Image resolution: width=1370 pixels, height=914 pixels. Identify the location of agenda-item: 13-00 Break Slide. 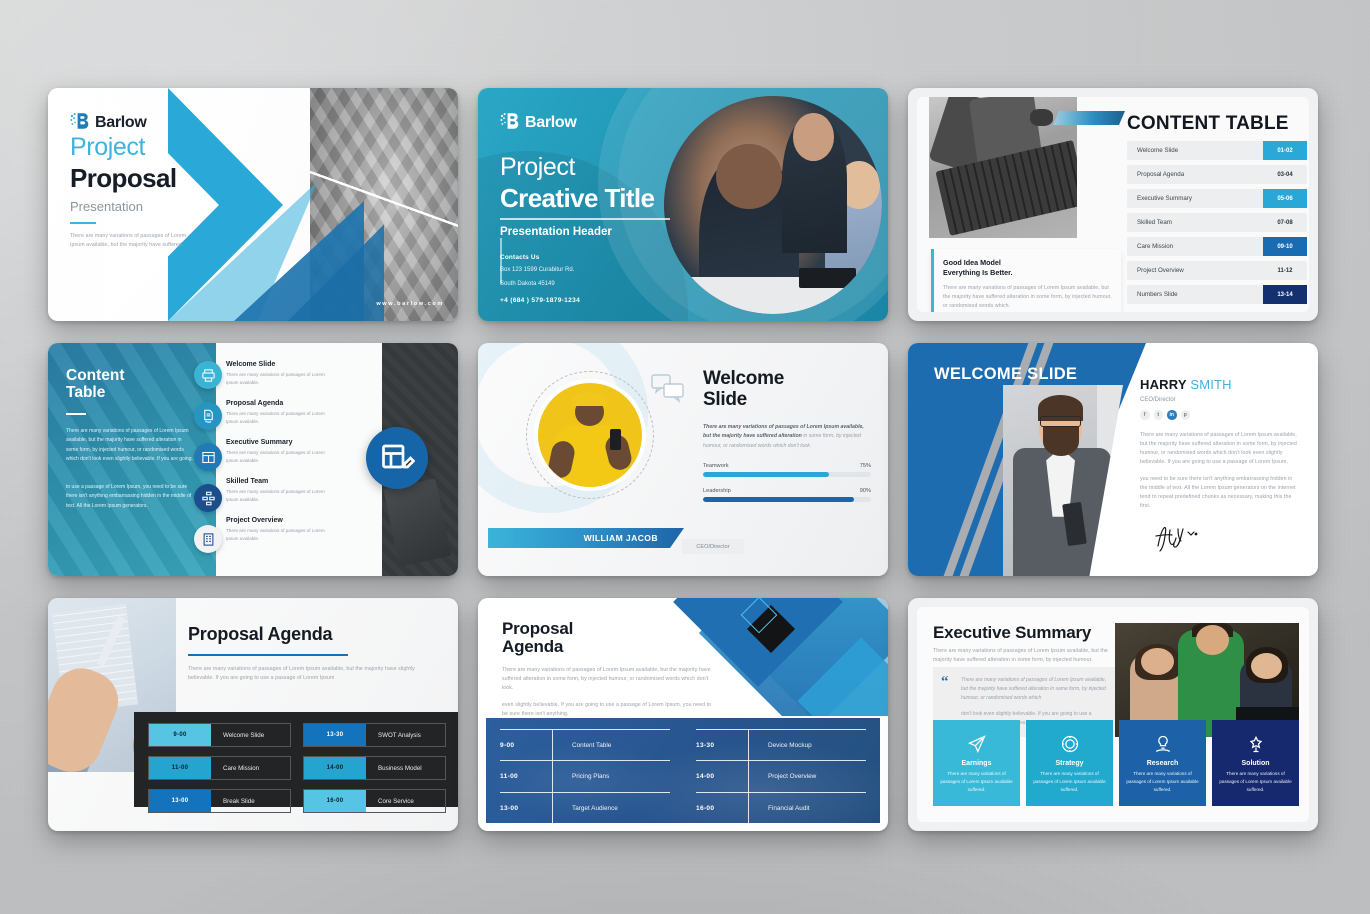
(219, 801).